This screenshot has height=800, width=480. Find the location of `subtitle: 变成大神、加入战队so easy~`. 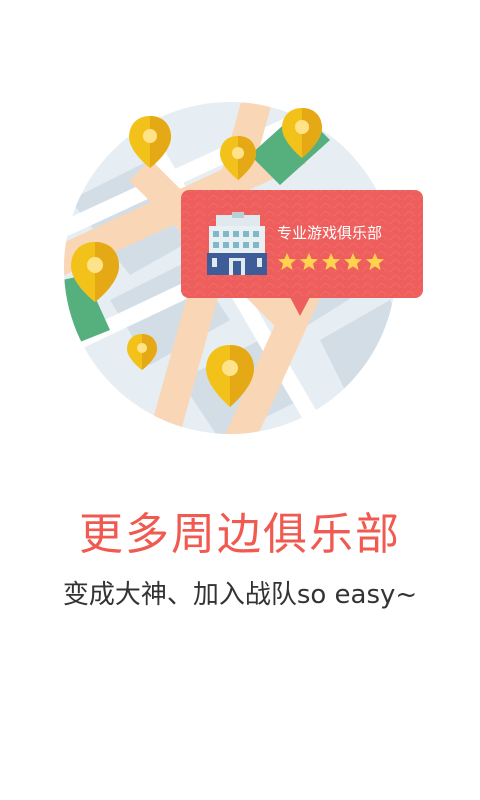

subtitle: 变成大神、加入战队so easy~ is located at coordinates (240, 595).